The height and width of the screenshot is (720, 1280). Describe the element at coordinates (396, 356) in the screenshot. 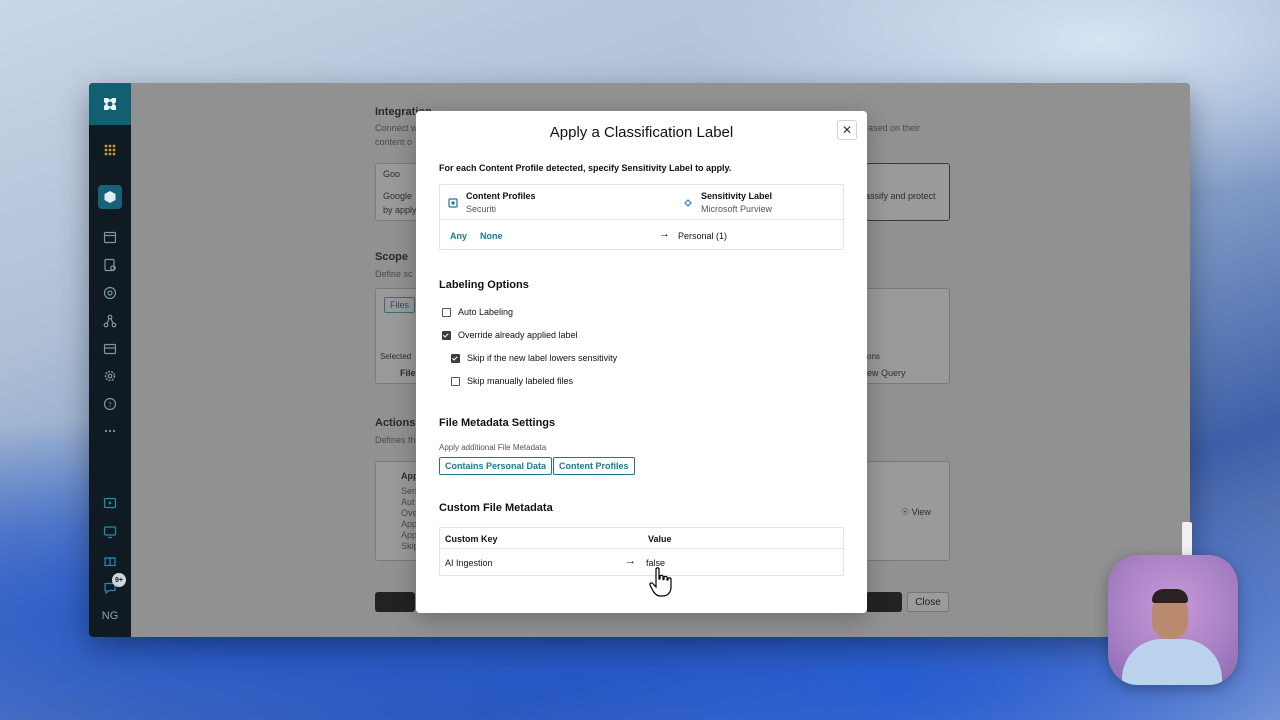

I see `scope-selected-label: Selected` at that location.